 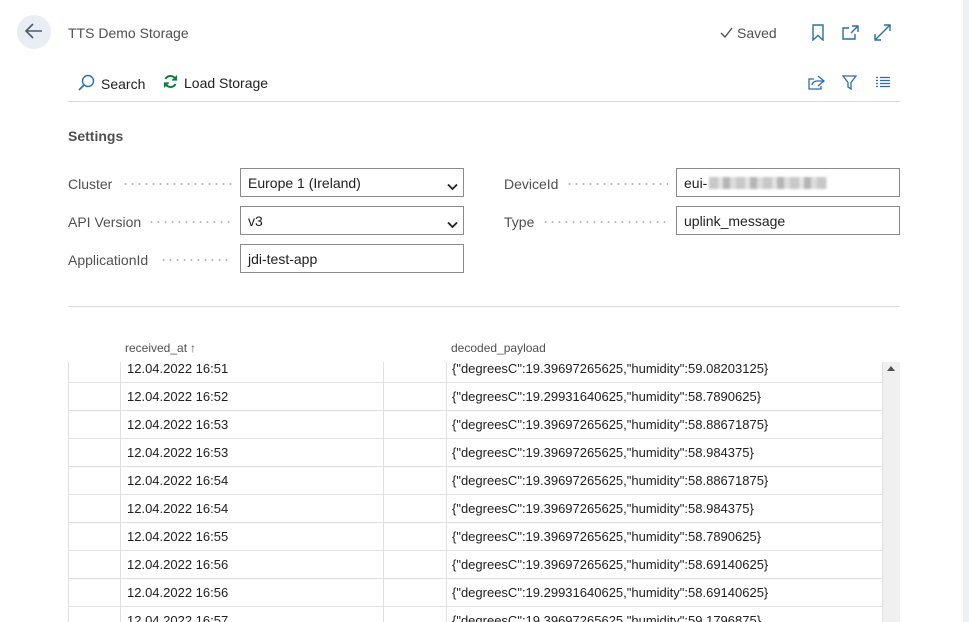 I want to click on device-id-leader-dots, so click(x=617, y=184).